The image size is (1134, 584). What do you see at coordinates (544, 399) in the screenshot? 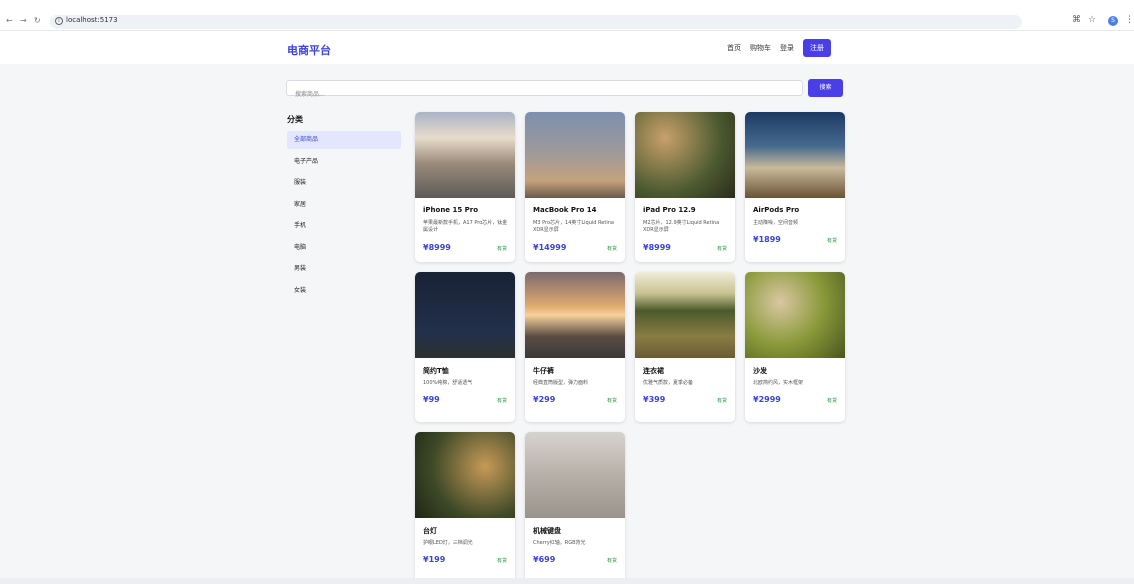
I see `product-price: ¥299` at bounding box center [544, 399].